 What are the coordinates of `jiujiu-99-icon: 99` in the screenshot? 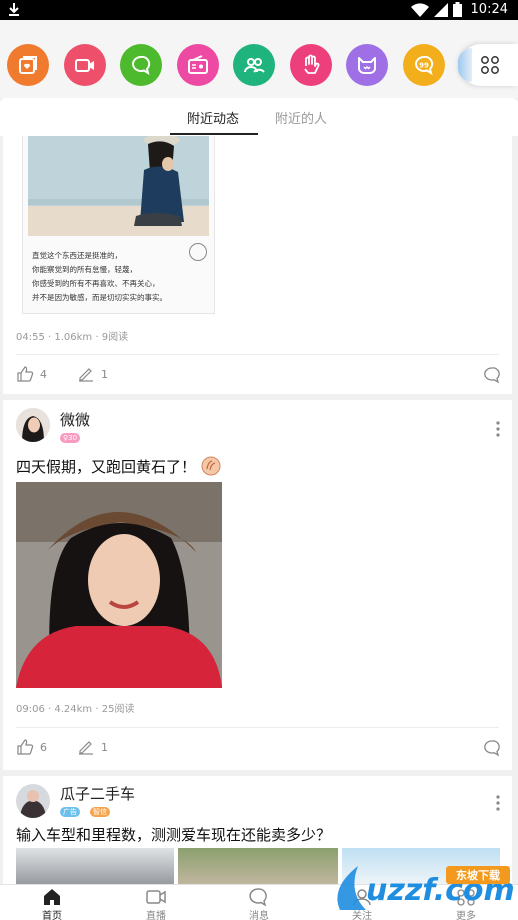 It's located at (424, 65).